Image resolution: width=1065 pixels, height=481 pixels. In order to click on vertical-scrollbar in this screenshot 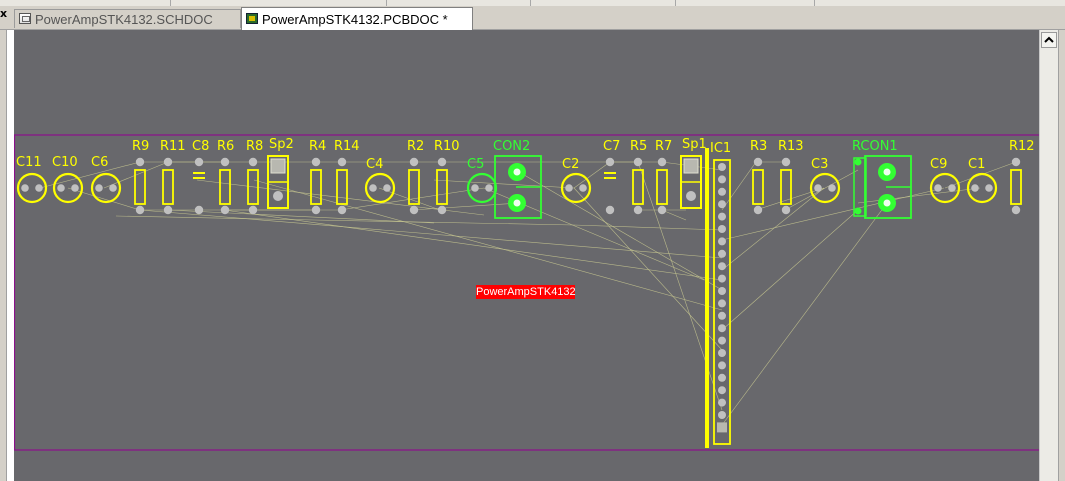, I will do `click(1049, 255)`.